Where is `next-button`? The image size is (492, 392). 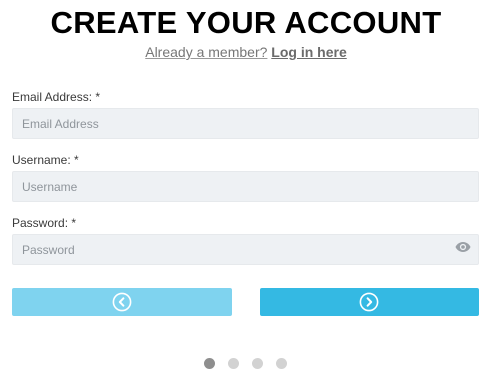
next-button is located at coordinates (369, 302).